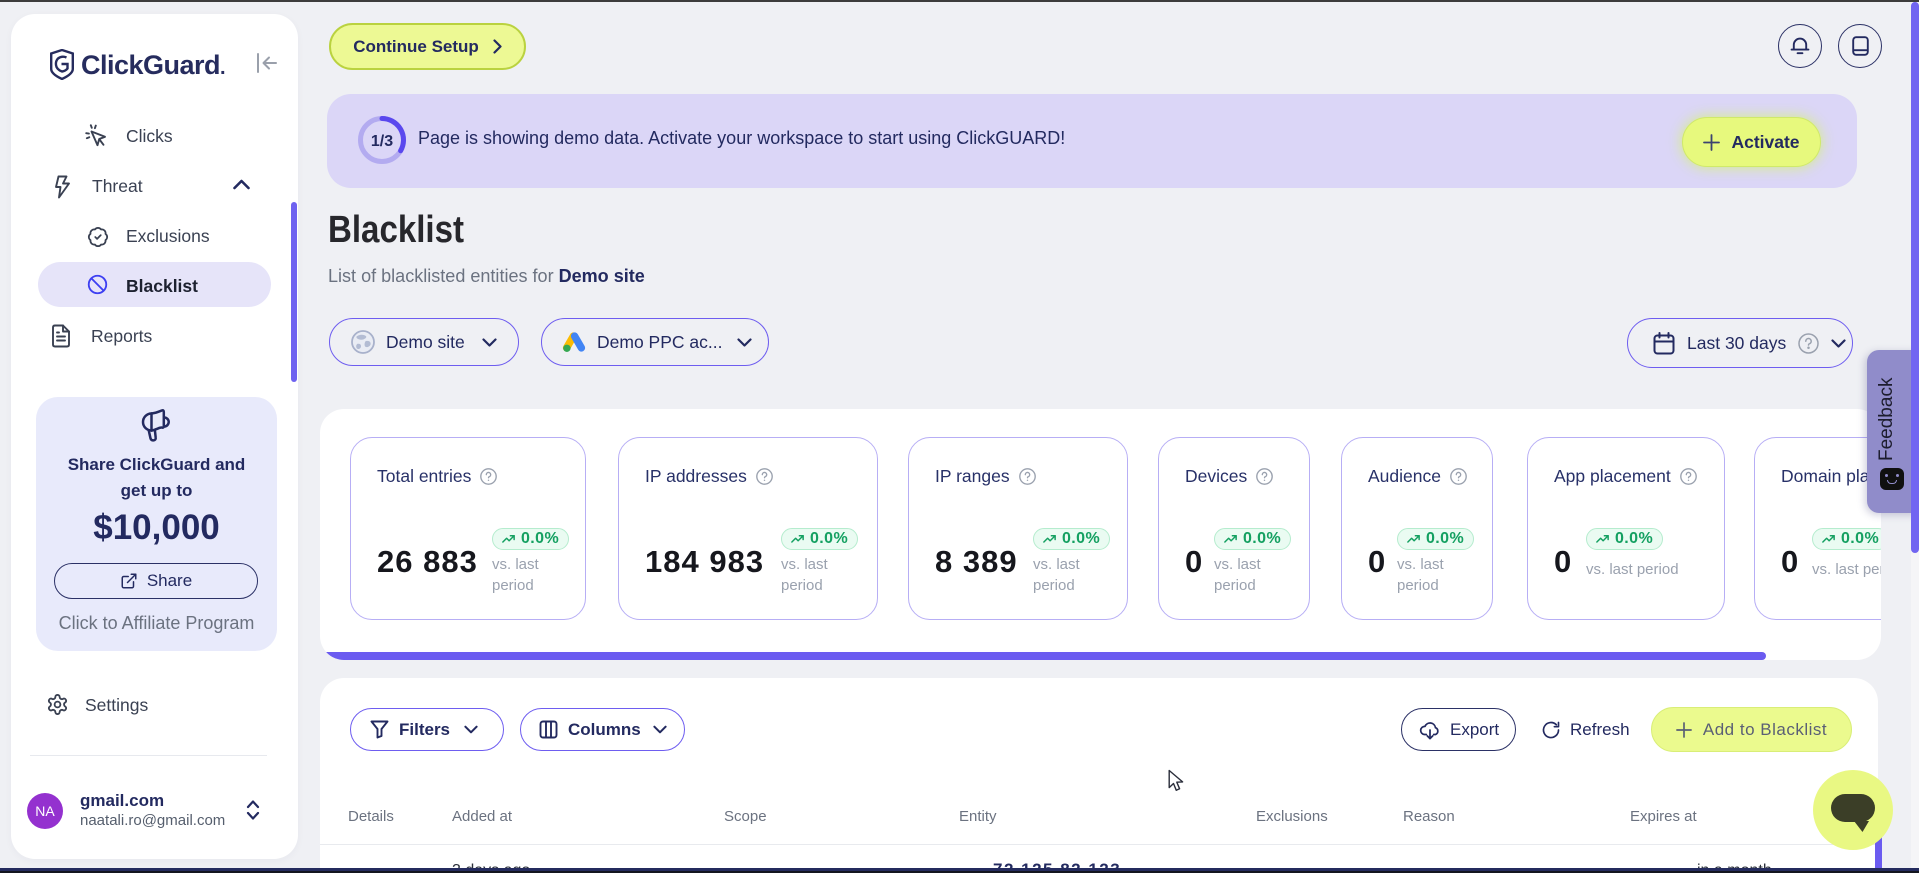  Describe the element at coordinates (382, 141) in the screenshot. I see `svg-text: 1/3` at that location.